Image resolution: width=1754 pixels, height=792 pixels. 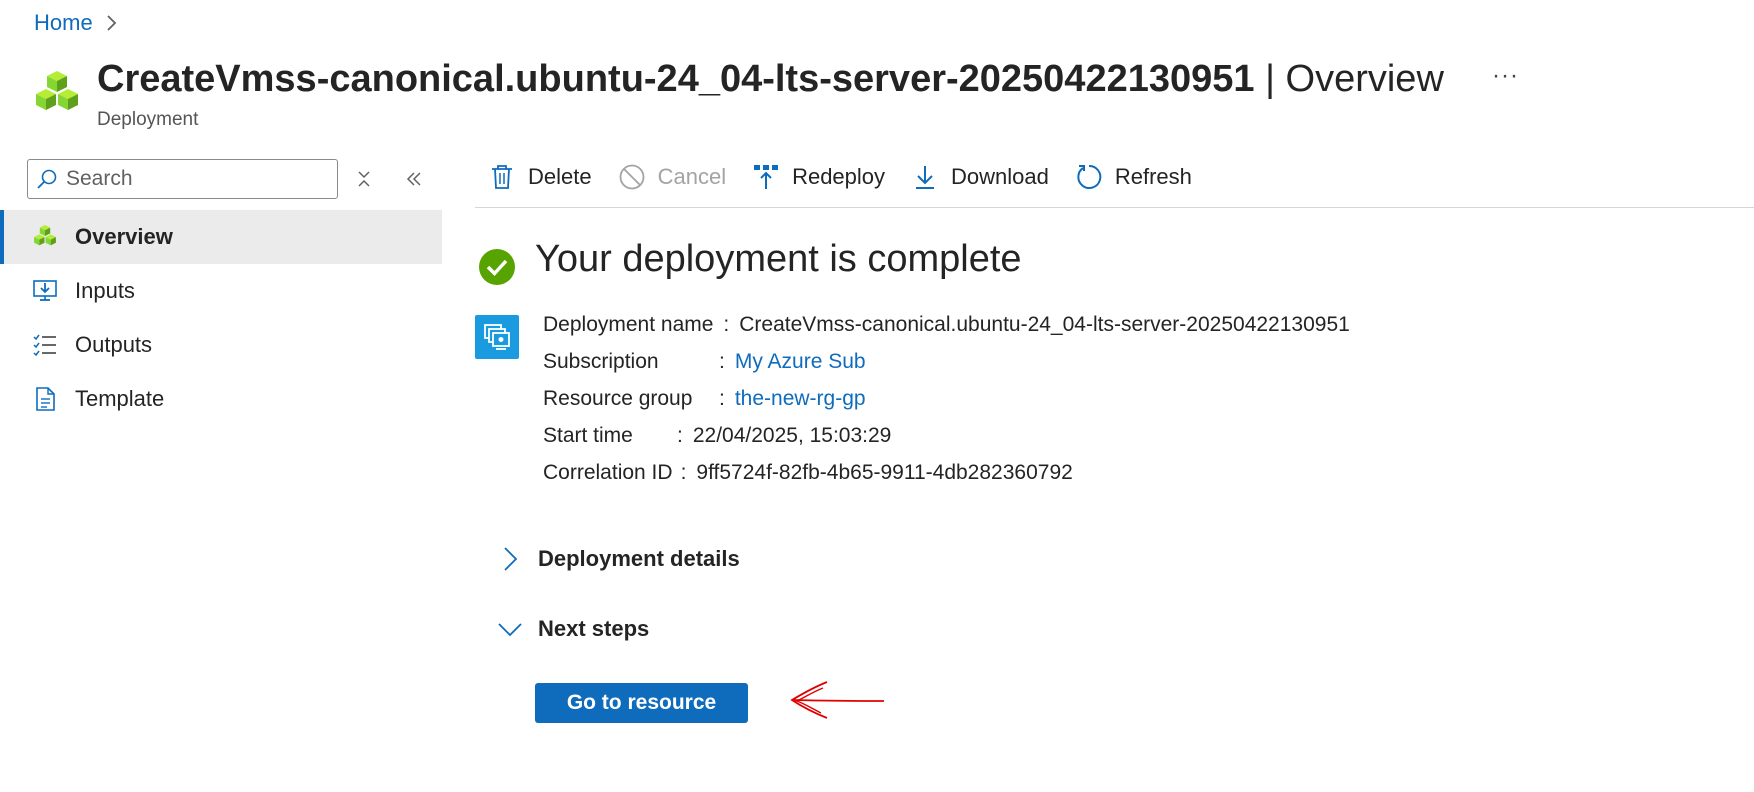 What do you see at coordinates (502, 177) in the screenshot?
I see `trash-icon` at bounding box center [502, 177].